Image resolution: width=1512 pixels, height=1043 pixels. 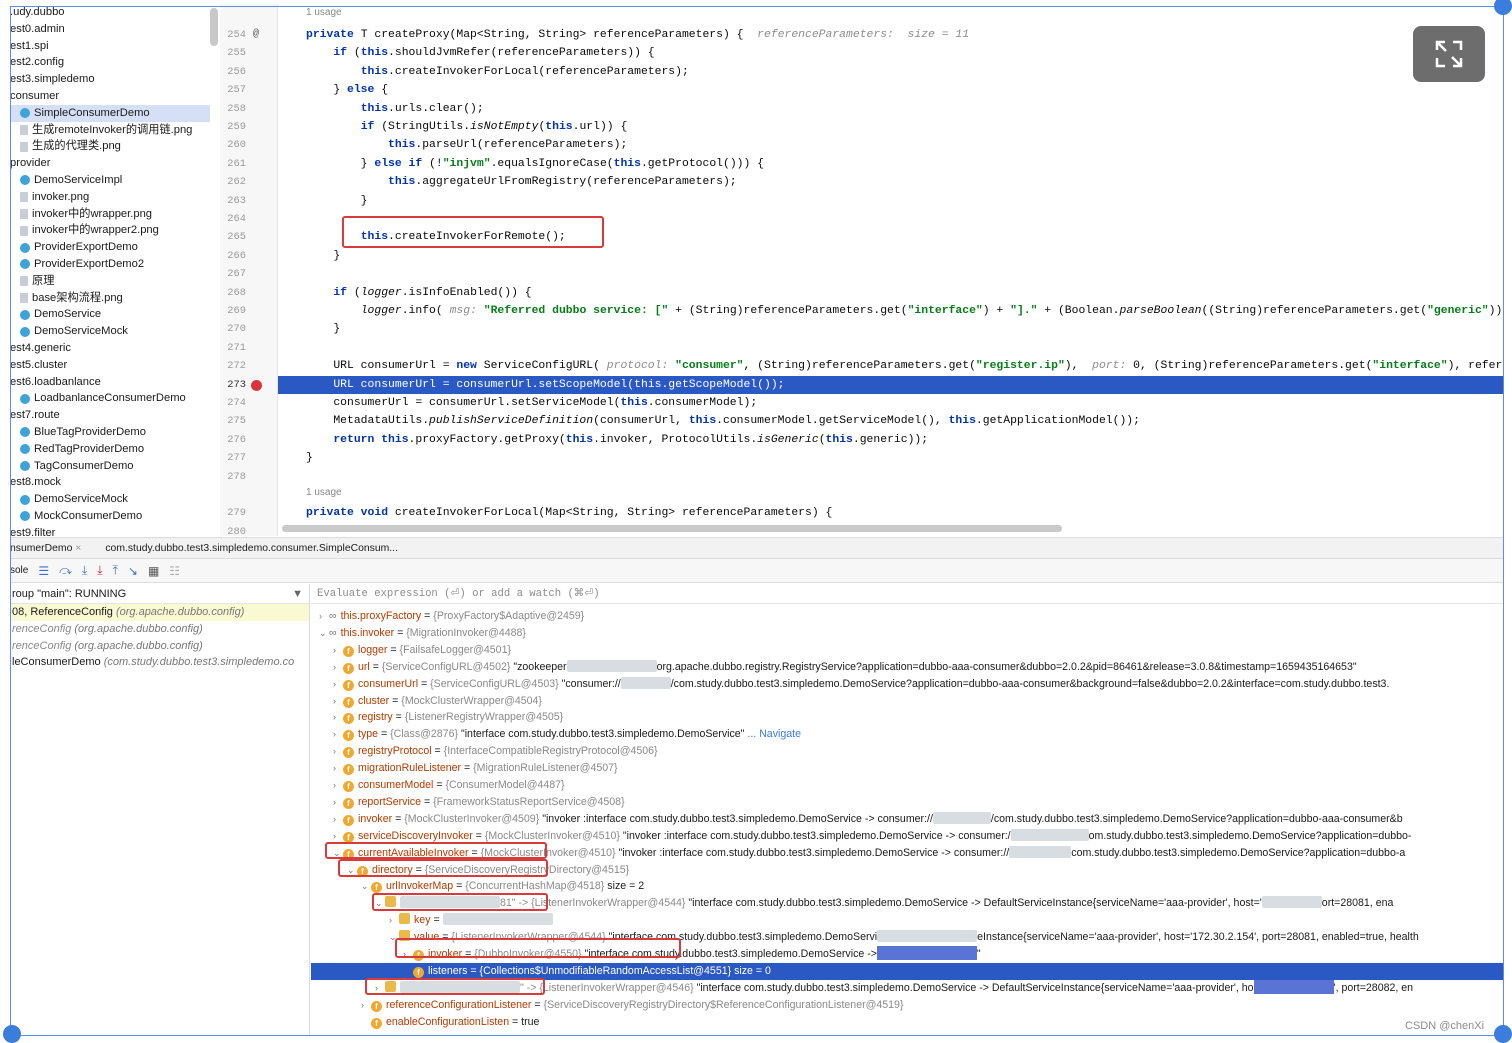 I want to click on code-line: this.parseUrl(referenceParameters);, so click(x=891, y=145).